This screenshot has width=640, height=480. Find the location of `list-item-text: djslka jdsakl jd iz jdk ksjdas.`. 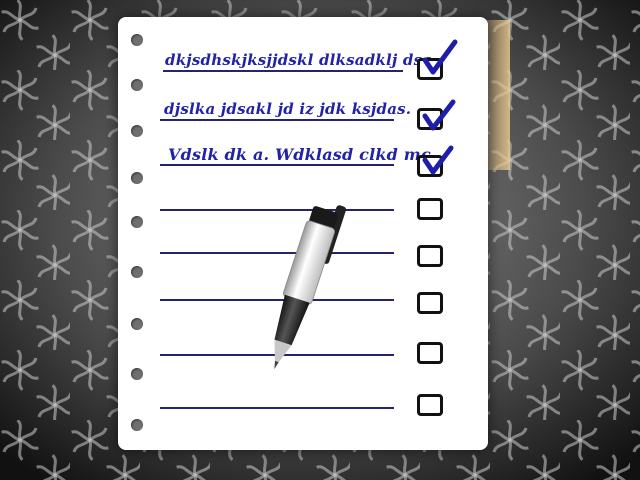

list-item-text: djslka jdsakl jd iz jdk ksjdas. is located at coordinates (288, 109).